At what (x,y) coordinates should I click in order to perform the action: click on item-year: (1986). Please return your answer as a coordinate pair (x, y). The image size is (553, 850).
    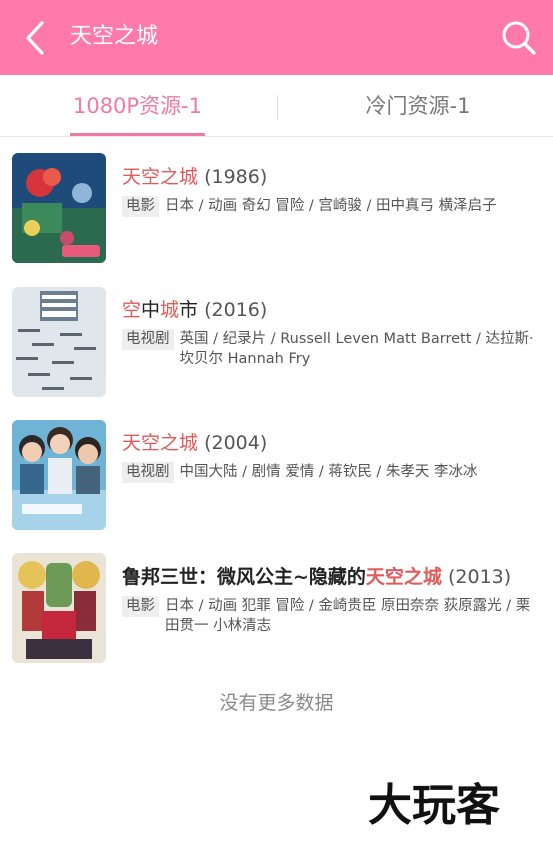
    Looking at the image, I should click on (236, 177).